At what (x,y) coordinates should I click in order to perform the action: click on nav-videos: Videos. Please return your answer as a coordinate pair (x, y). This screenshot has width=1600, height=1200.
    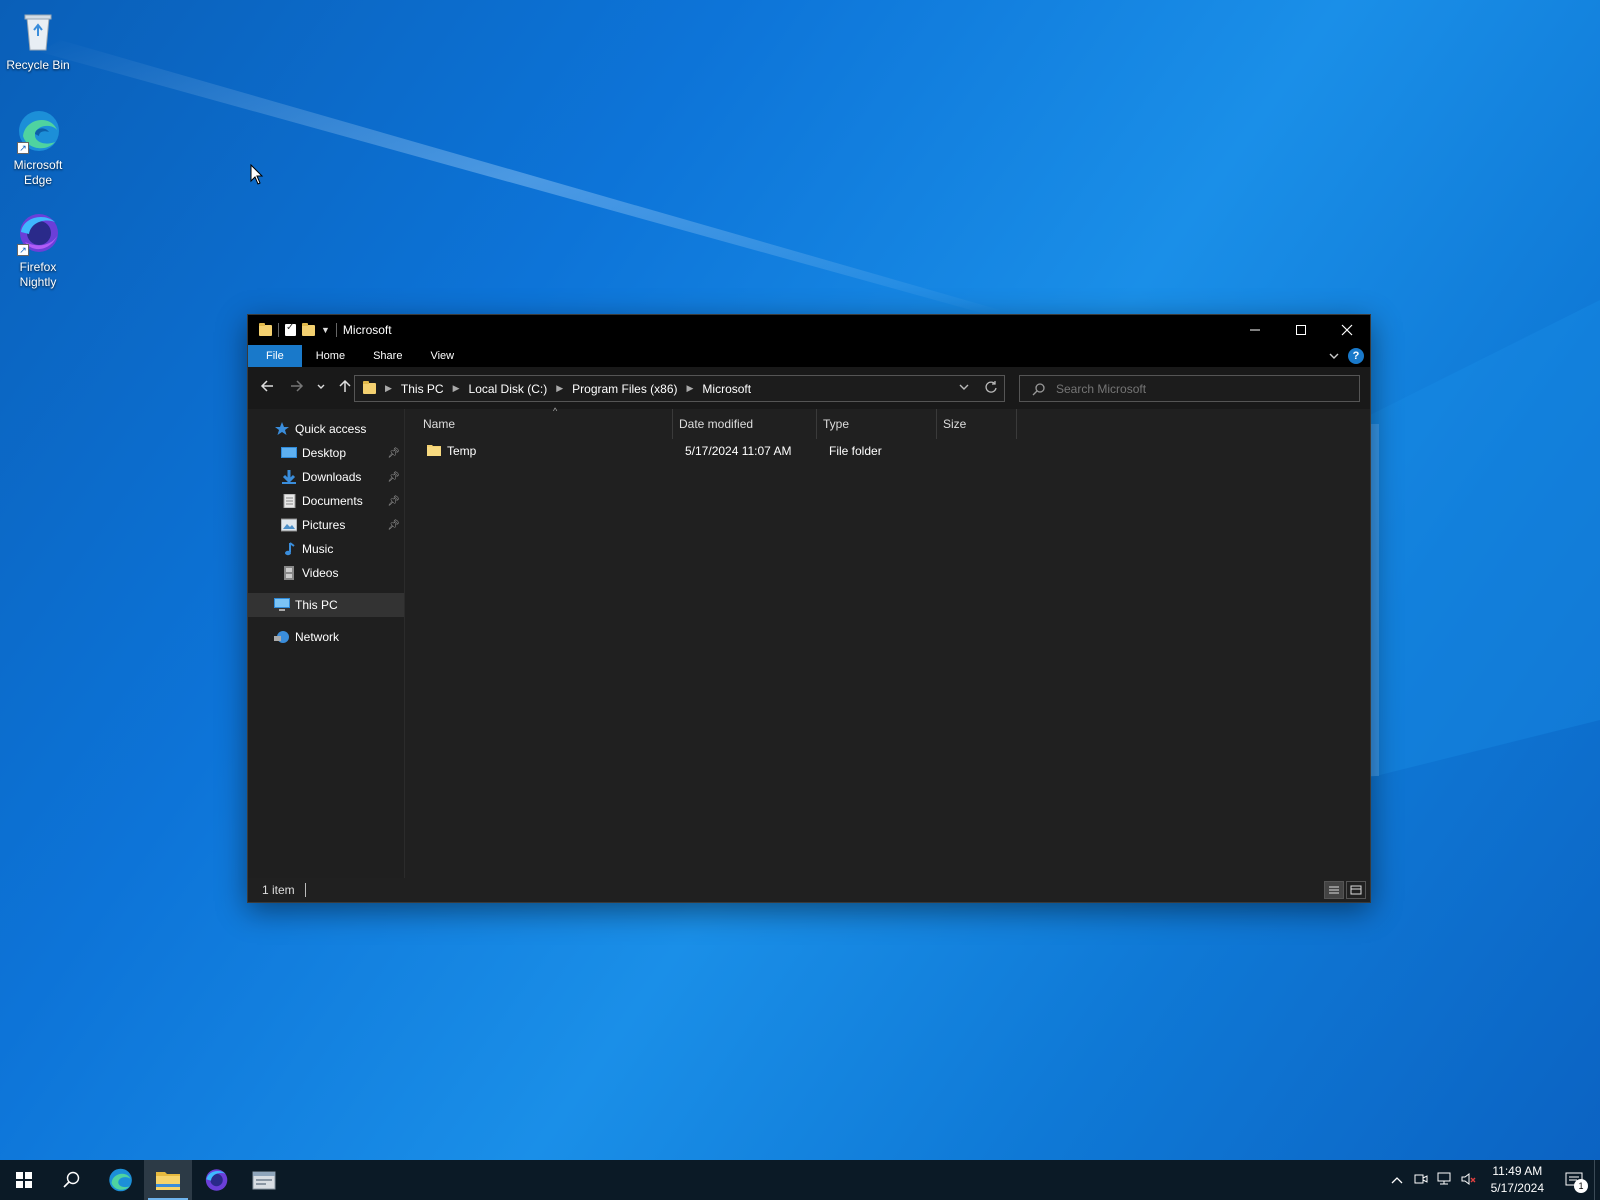
    Looking at the image, I should click on (326, 573).